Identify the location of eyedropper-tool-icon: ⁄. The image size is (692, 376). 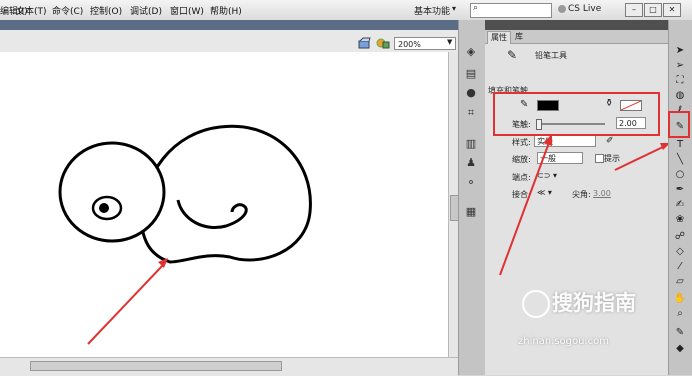
(680, 267).